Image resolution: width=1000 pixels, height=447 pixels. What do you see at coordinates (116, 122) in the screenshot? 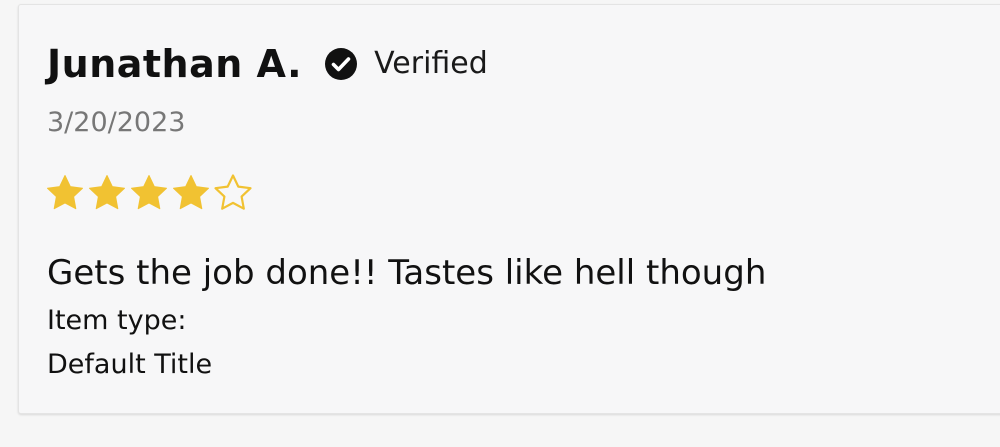
I see `review-date: 3/20/2023` at bounding box center [116, 122].